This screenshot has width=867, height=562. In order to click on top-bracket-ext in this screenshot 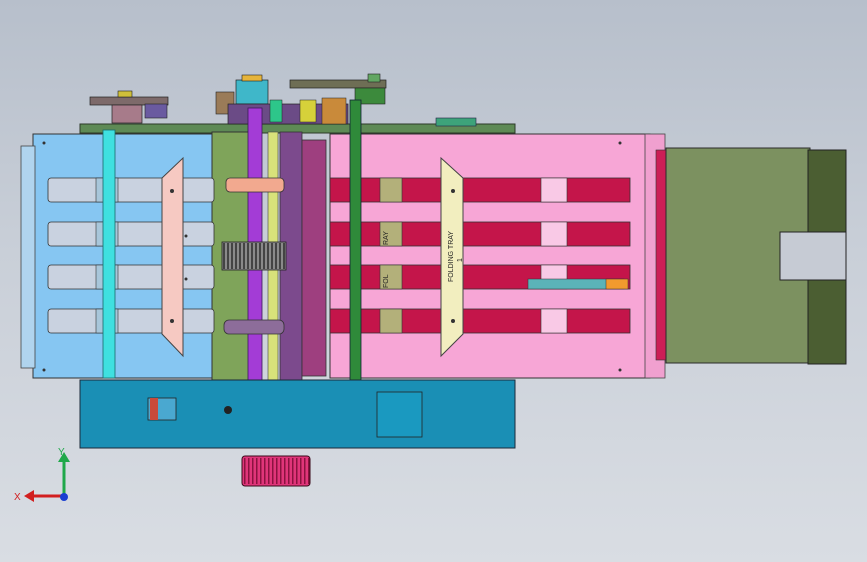, I will do `click(456, 122)`.